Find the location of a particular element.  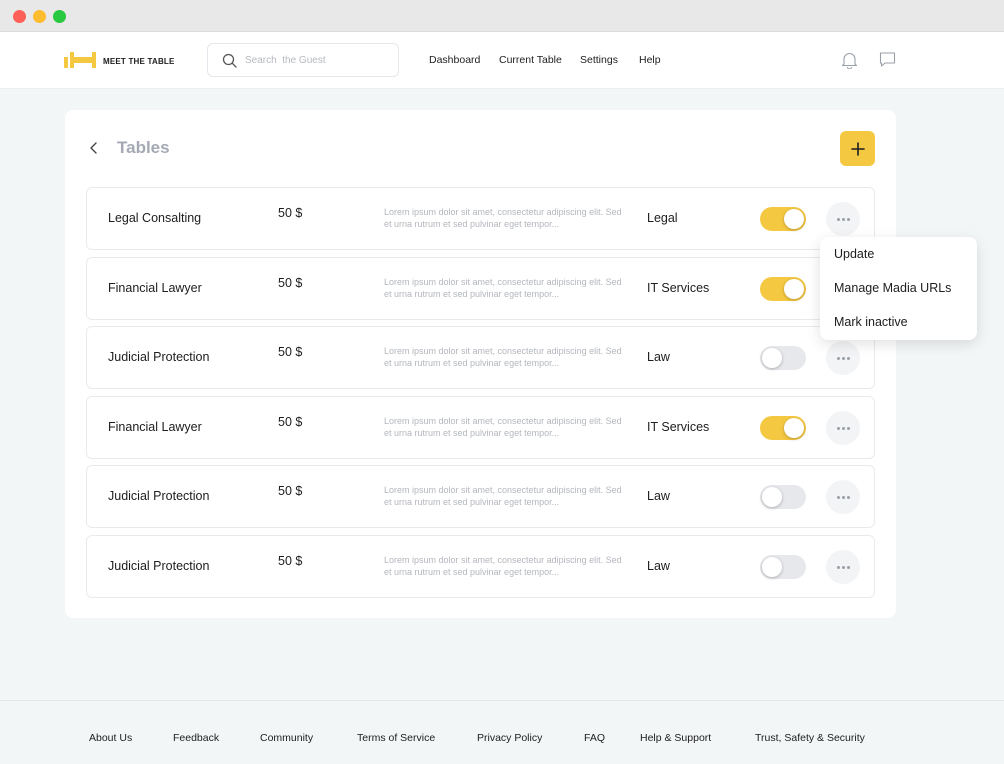

footer-link-community: Community is located at coordinates (286, 738).